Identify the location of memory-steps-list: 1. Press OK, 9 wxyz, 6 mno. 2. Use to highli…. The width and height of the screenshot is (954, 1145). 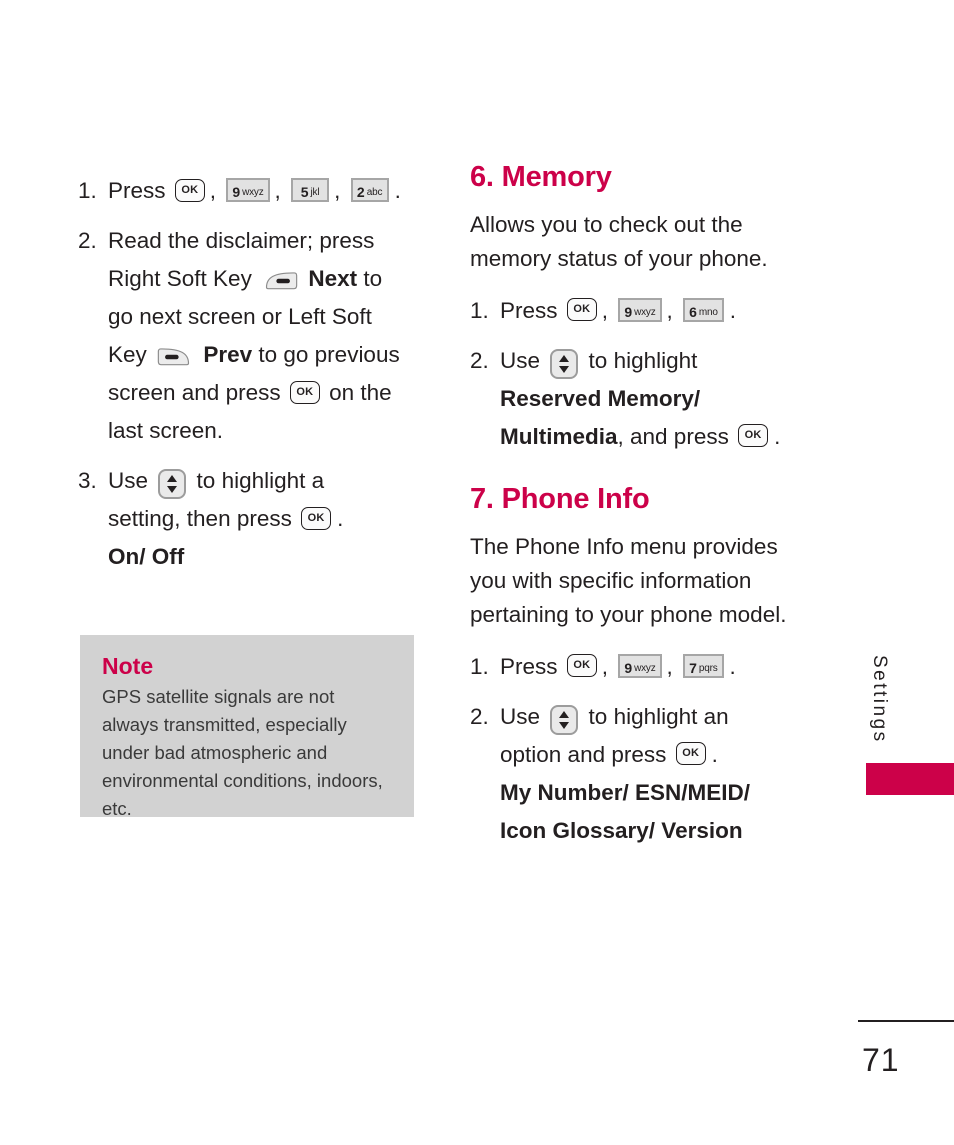
(645, 374).